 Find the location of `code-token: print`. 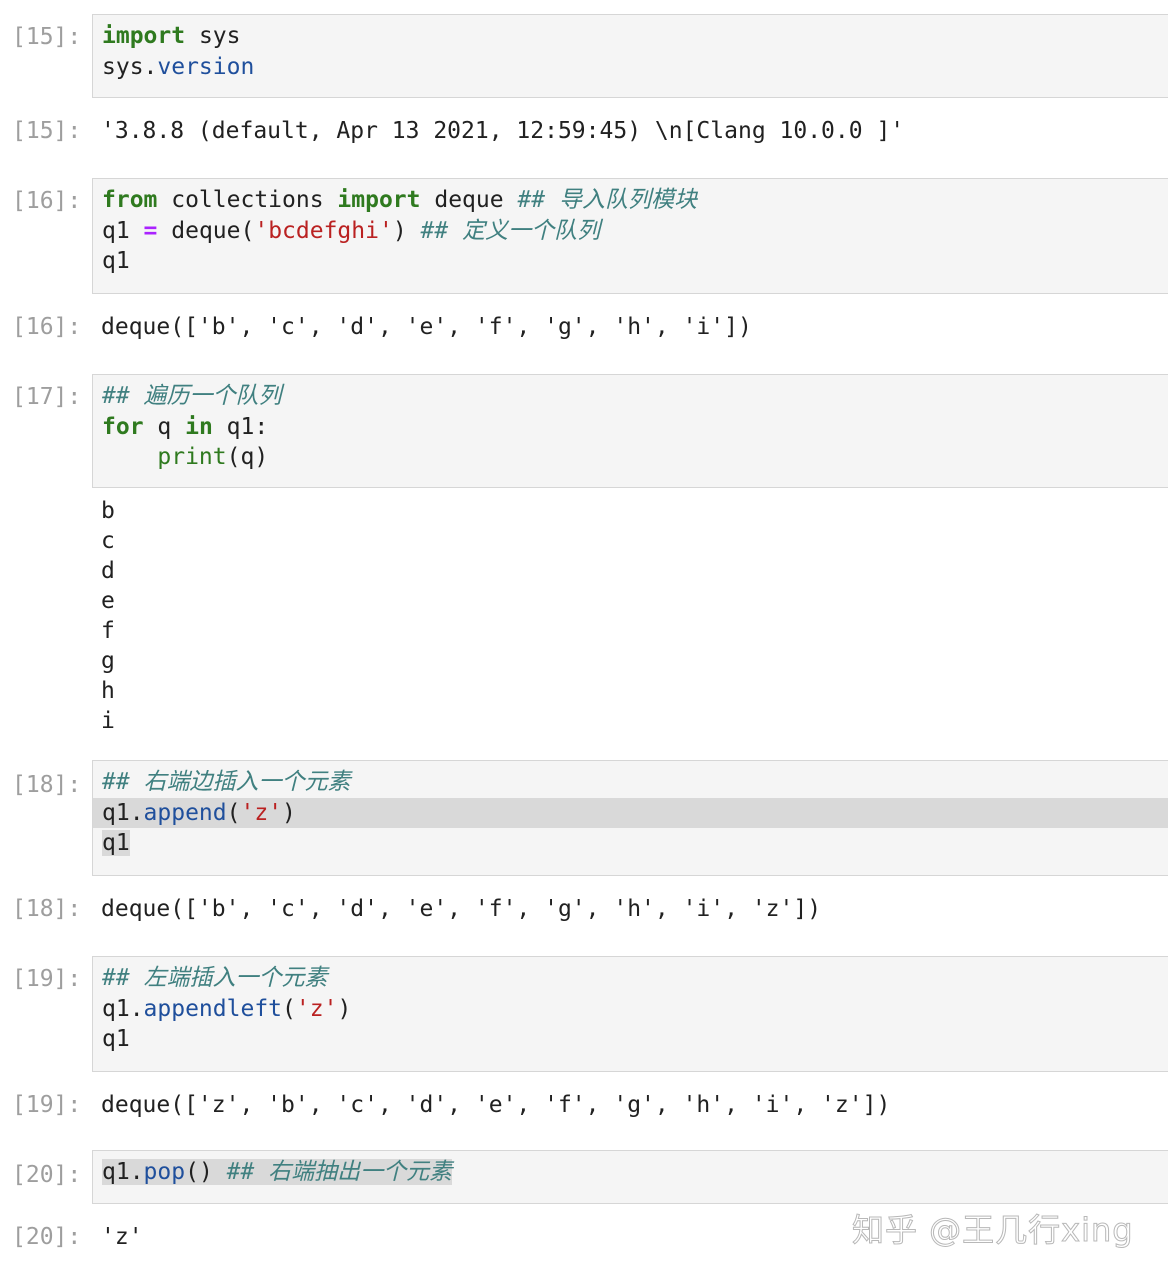

code-token: print is located at coordinates (192, 457).